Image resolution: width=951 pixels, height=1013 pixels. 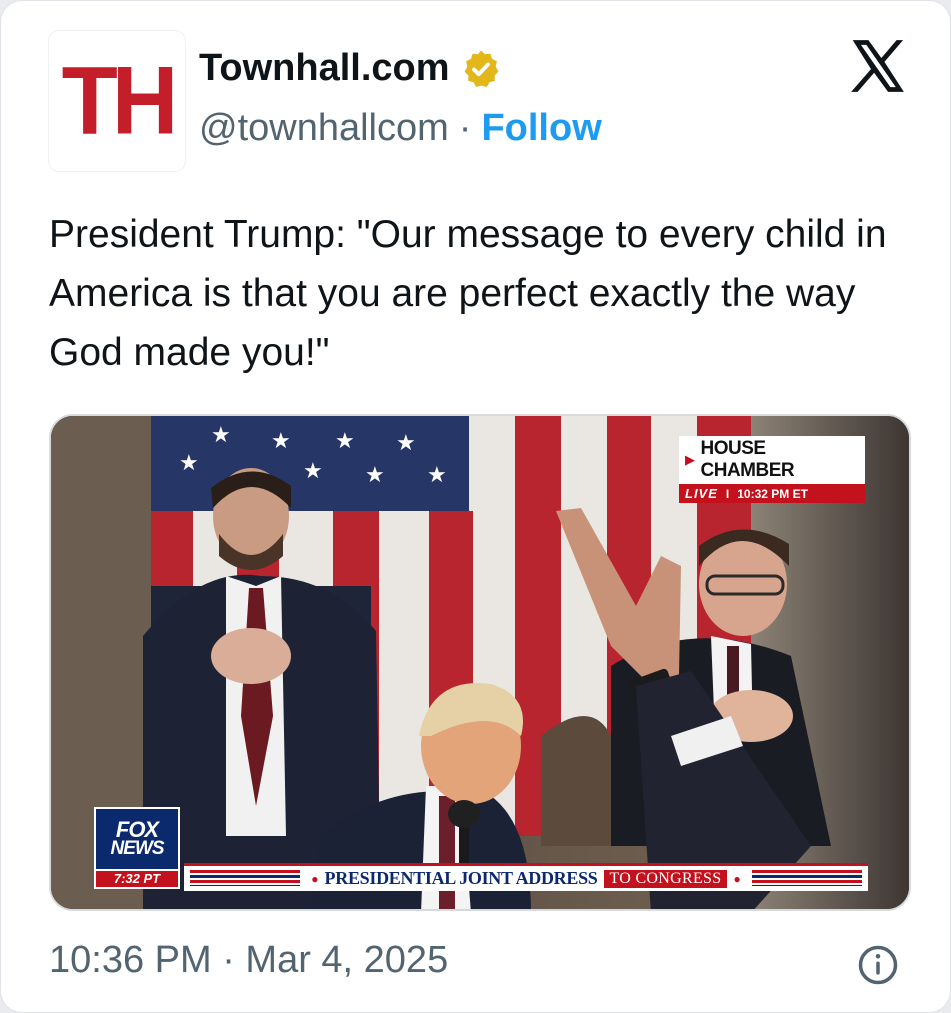 I want to click on lower-third-main: PRESIDENTIAL JOINT ADDRESS, so click(x=461, y=878).